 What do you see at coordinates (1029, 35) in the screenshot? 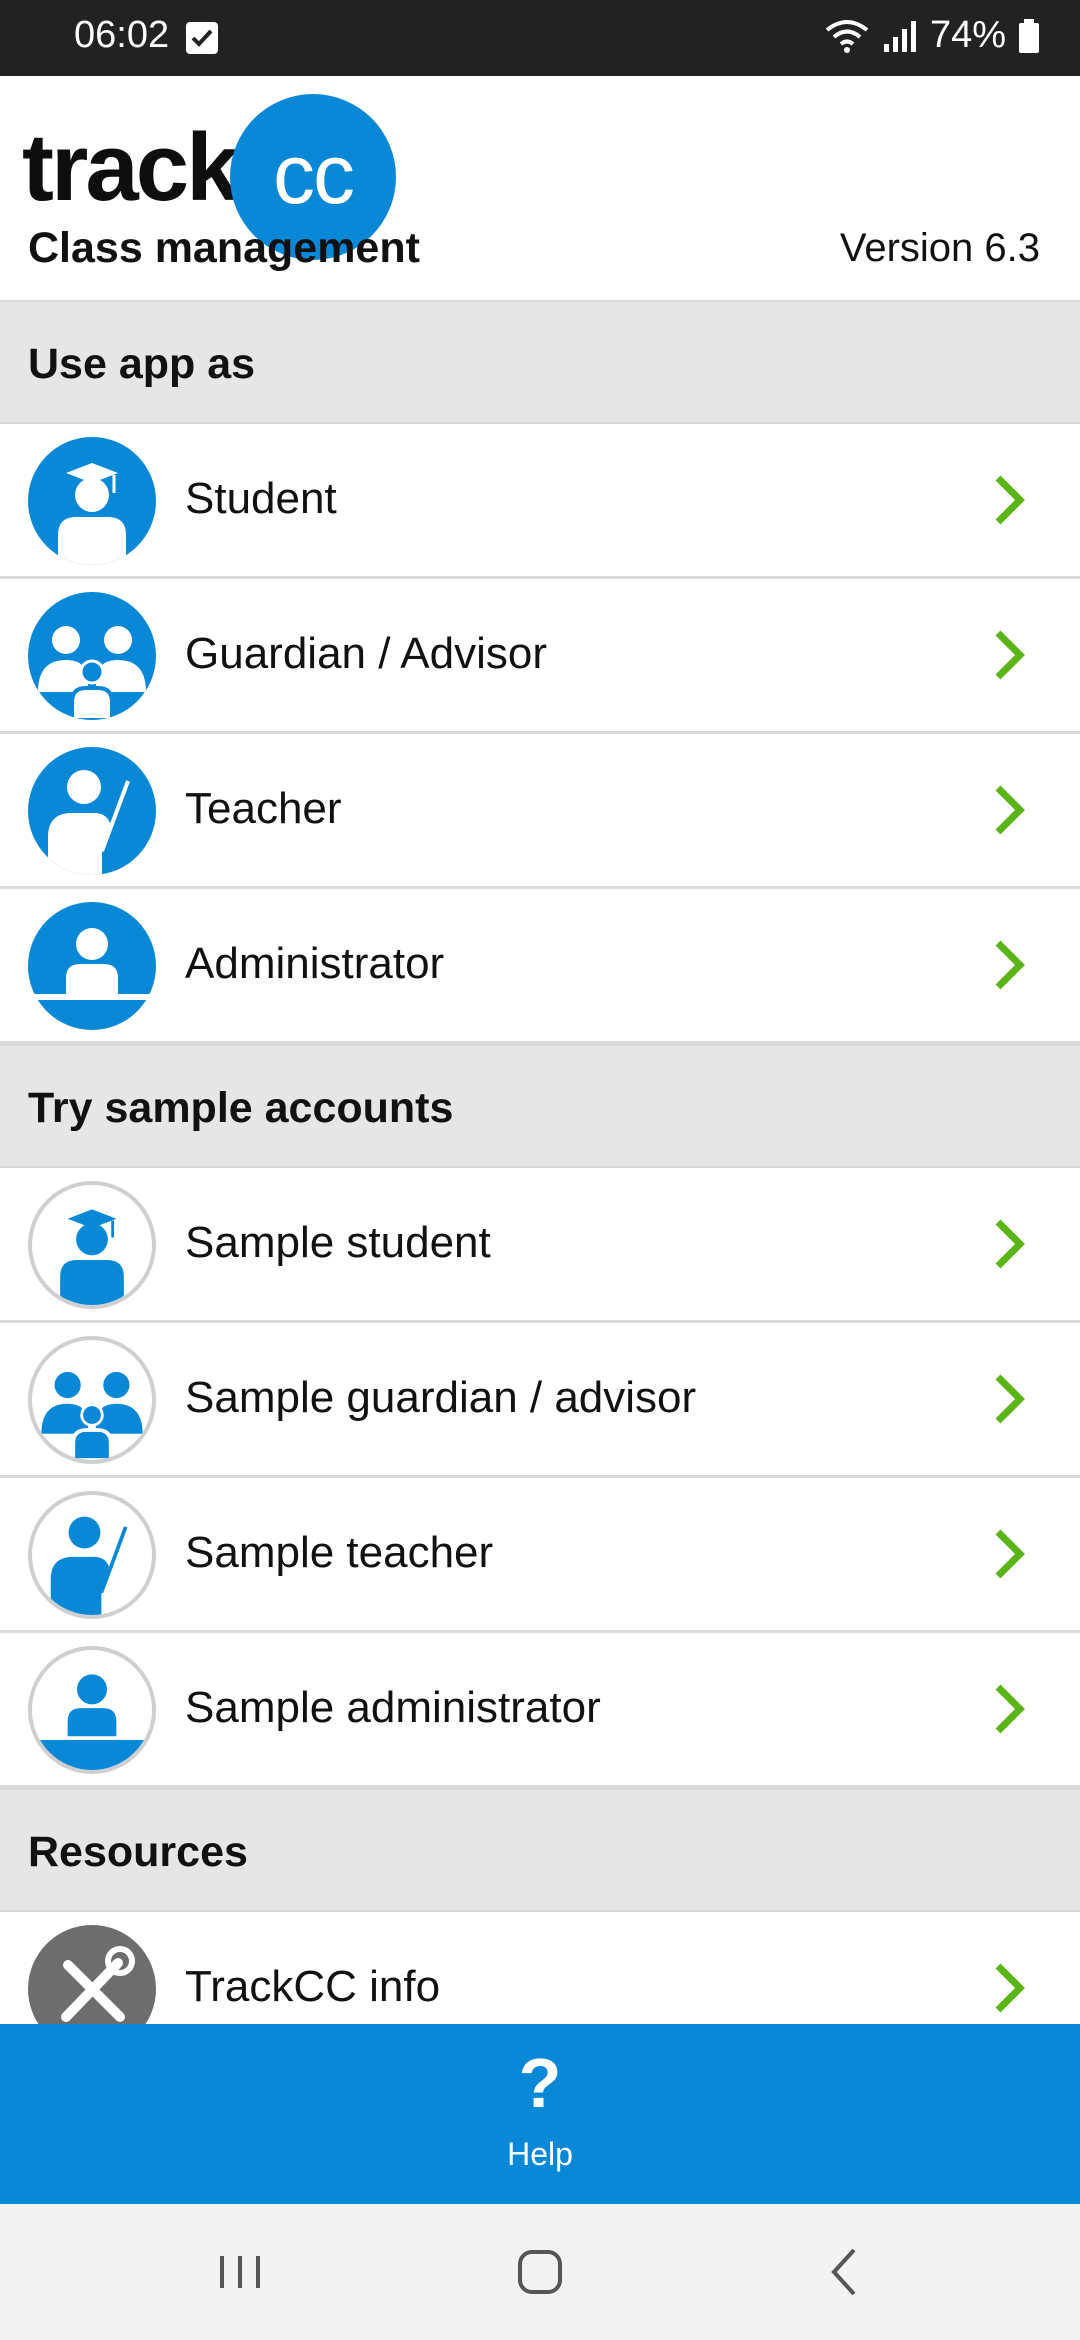
I see `battery-icon` at bounding box center [1029, 35].